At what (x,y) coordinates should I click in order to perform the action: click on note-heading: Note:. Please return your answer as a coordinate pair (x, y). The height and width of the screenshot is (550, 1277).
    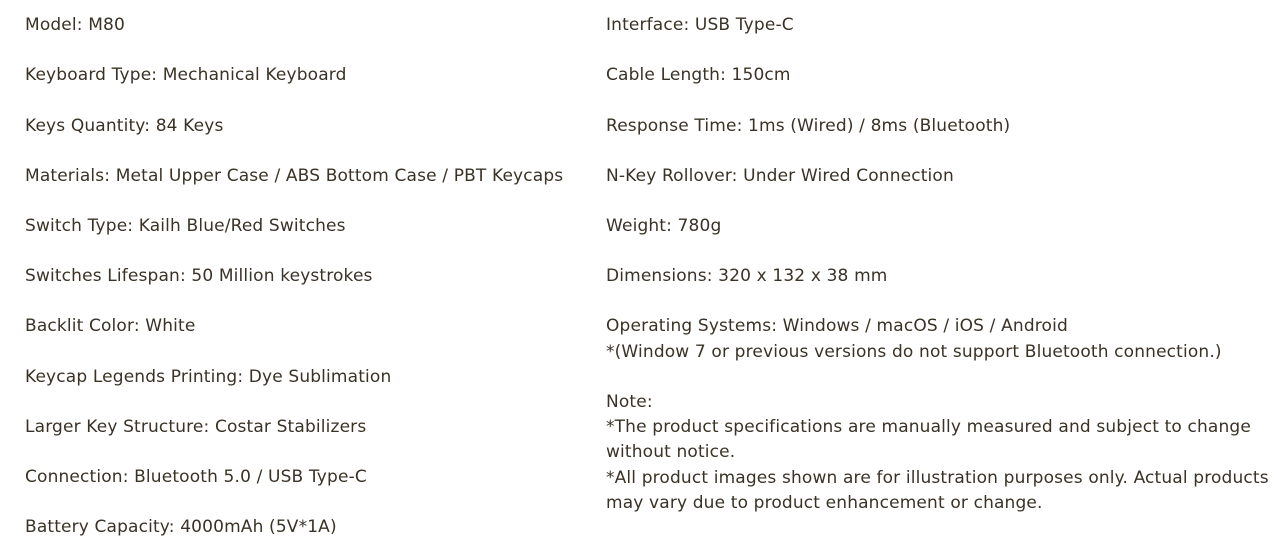
    Looking at the image, I should click on (629, 402).